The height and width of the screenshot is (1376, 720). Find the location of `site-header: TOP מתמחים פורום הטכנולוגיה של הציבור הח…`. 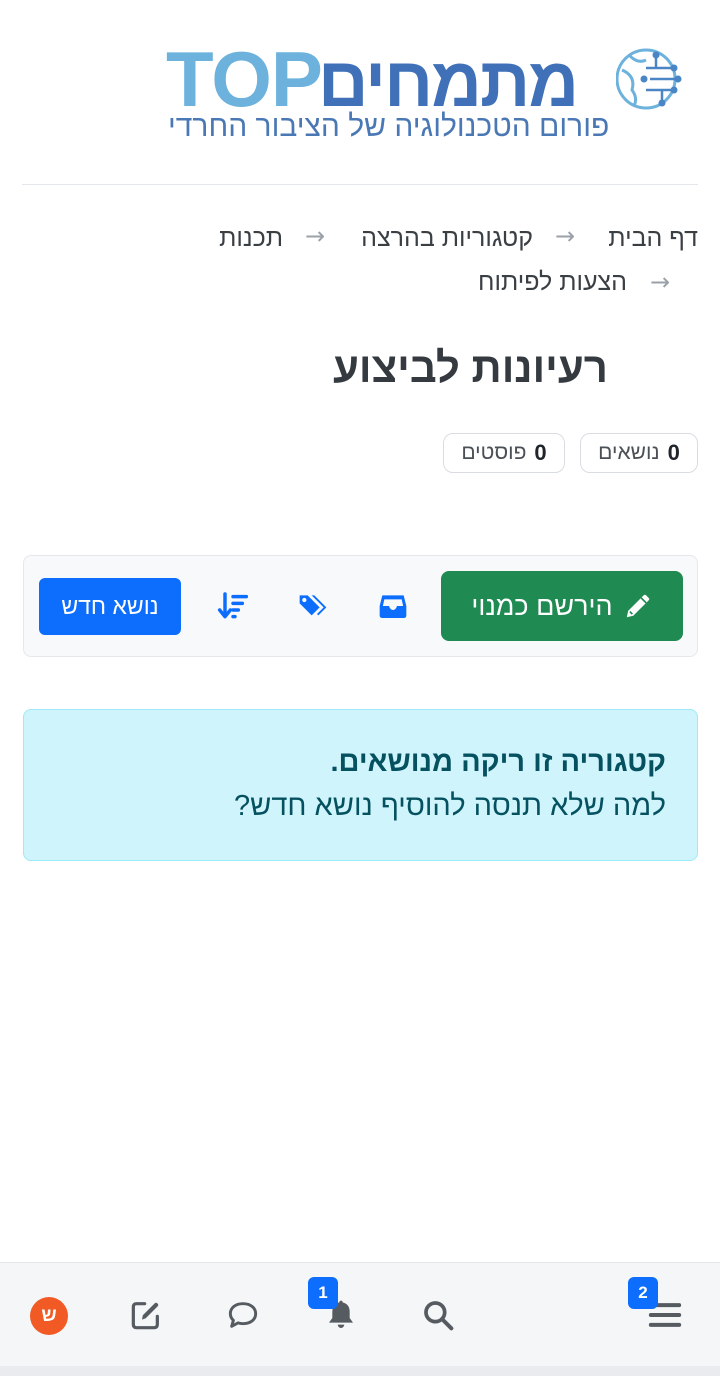

site-header: TOP מתמחים פורום הטכנולוגיה של הציבור הח… is located at coordinates (360, 92).